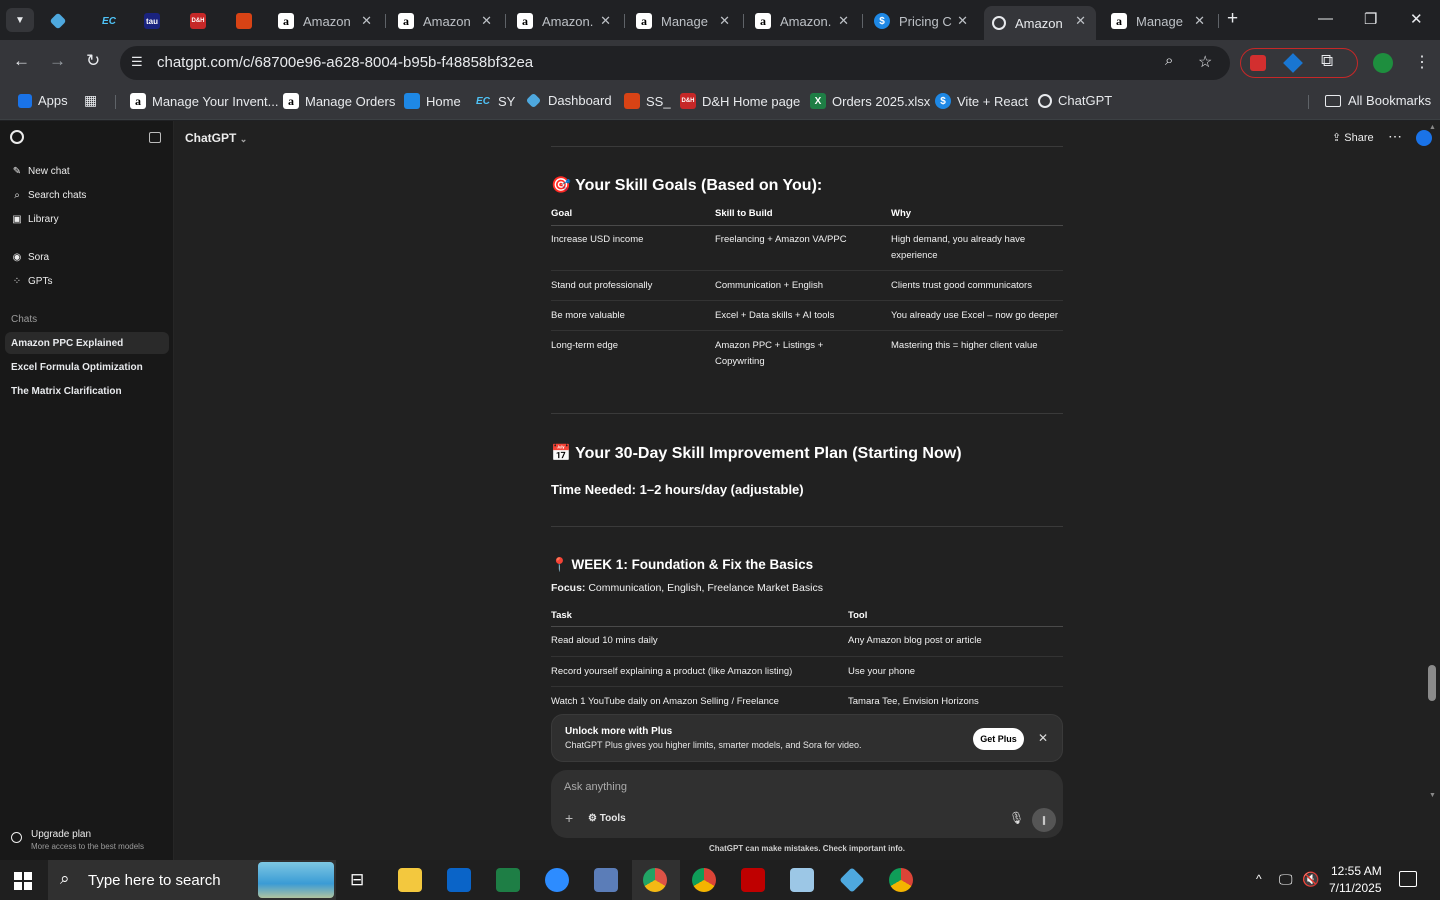 This screenshot has width=1440, height=900. I want to click on window-close-icon: ✕, so click(1416, 19).